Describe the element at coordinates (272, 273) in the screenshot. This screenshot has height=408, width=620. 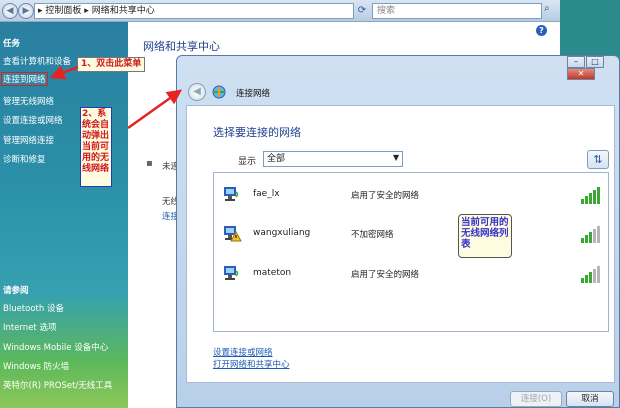
I see `network-name: mateton` at that location.